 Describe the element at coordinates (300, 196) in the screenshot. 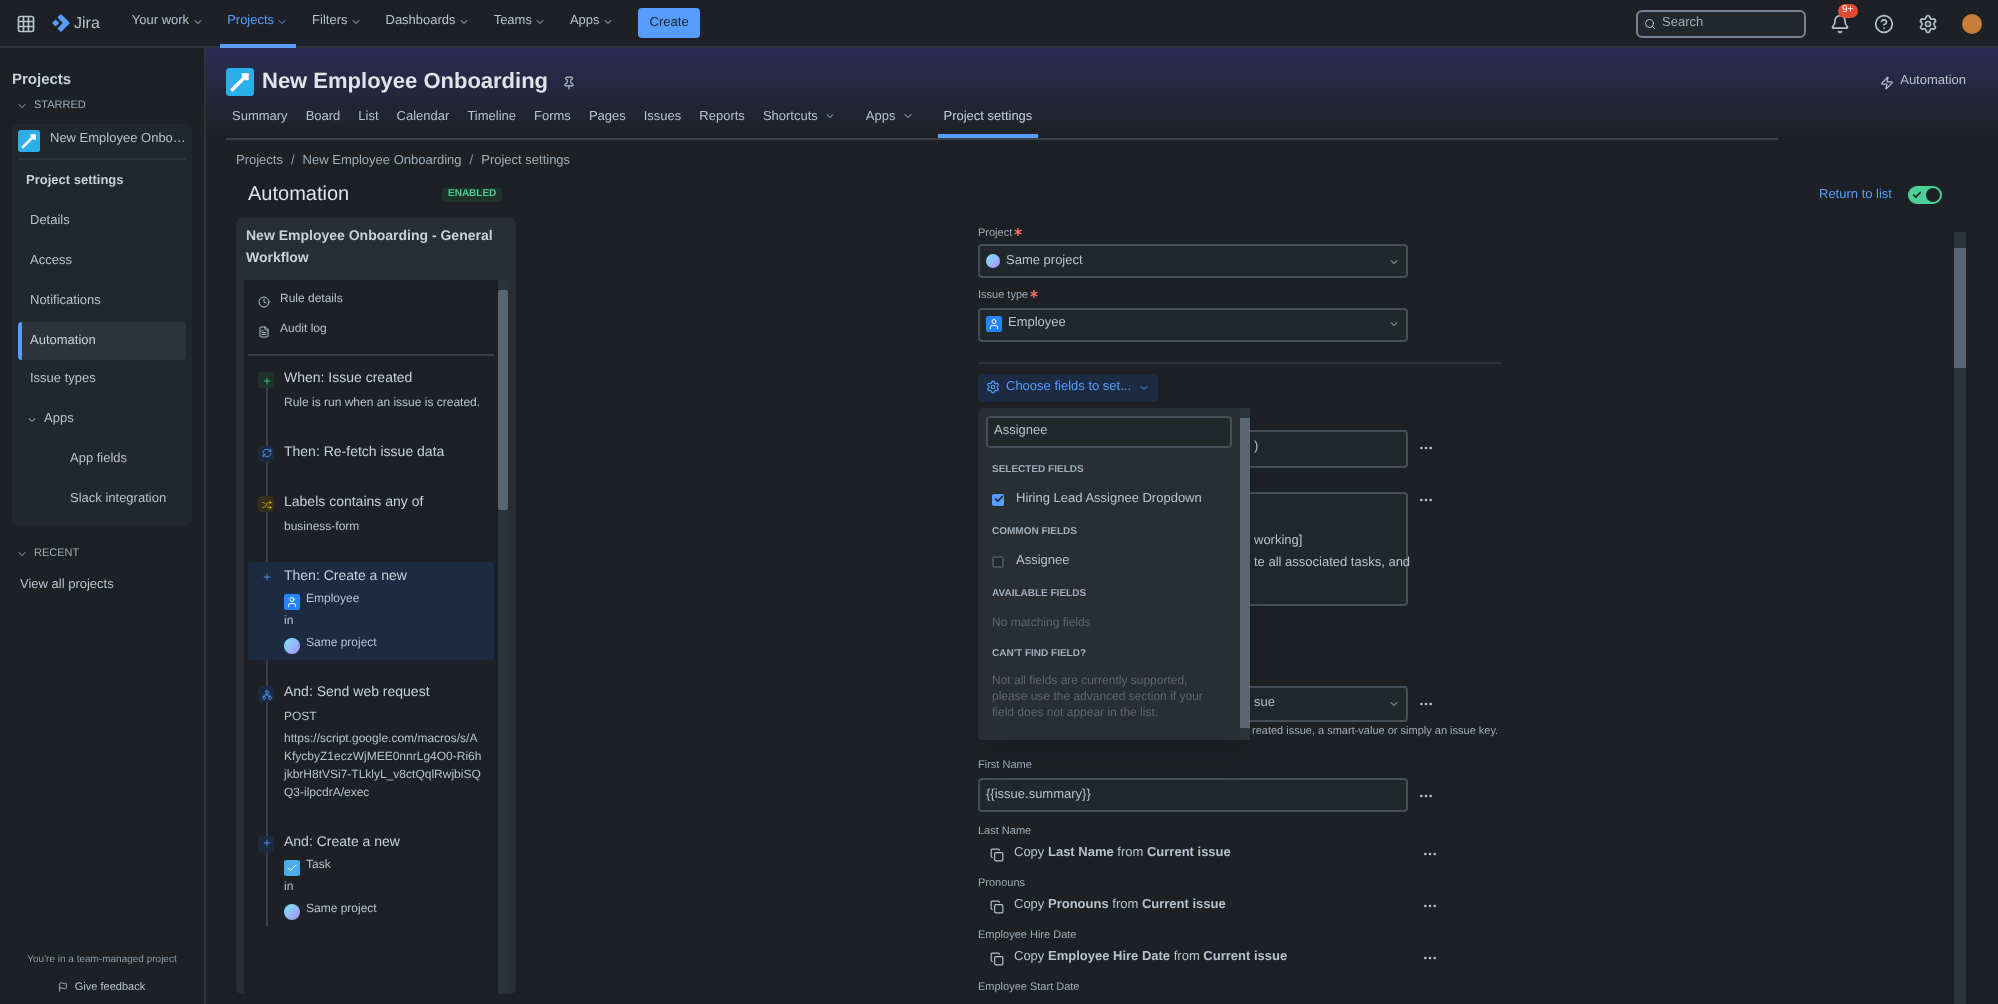

I see `page-title: Automation` at that location.